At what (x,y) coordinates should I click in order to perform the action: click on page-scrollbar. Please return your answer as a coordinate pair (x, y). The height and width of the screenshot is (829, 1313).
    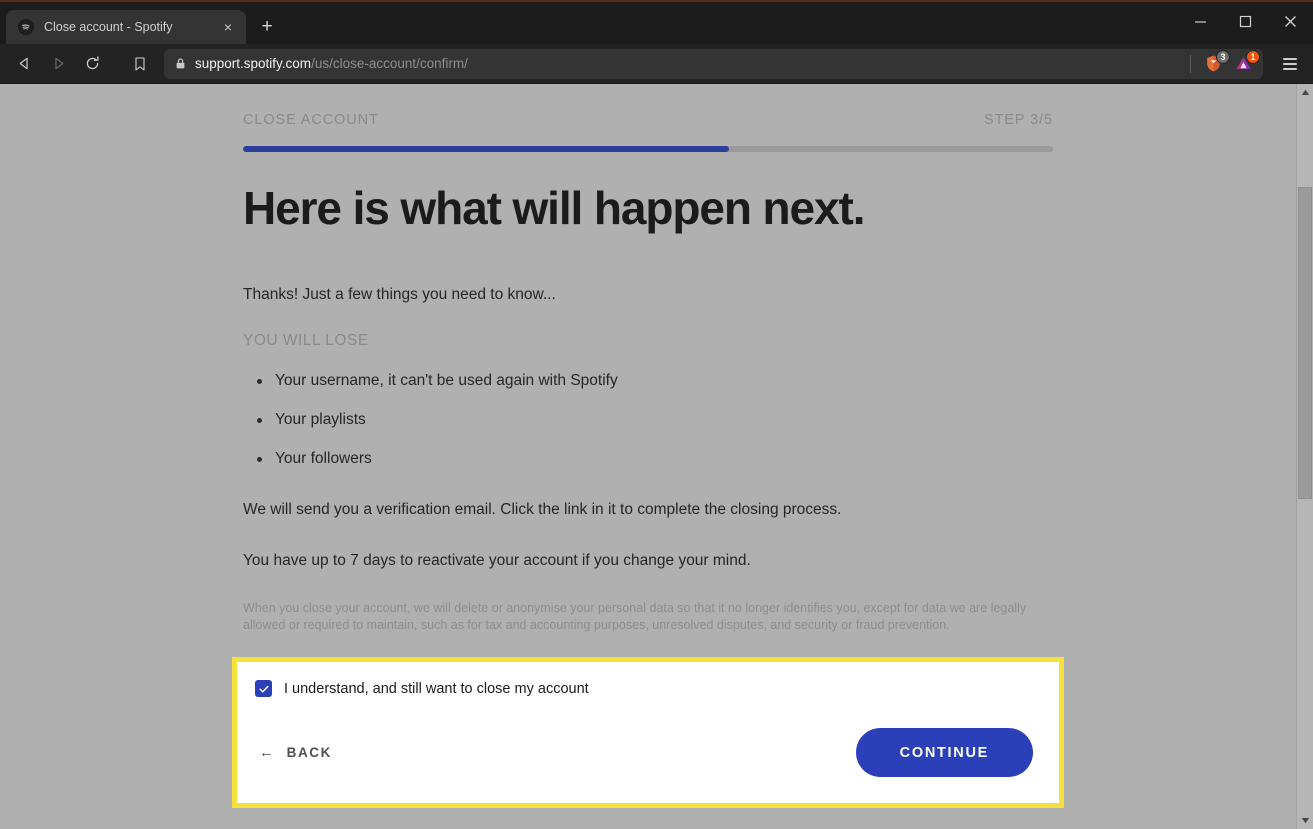
    Looking at the image, I should click on (1304, 456).